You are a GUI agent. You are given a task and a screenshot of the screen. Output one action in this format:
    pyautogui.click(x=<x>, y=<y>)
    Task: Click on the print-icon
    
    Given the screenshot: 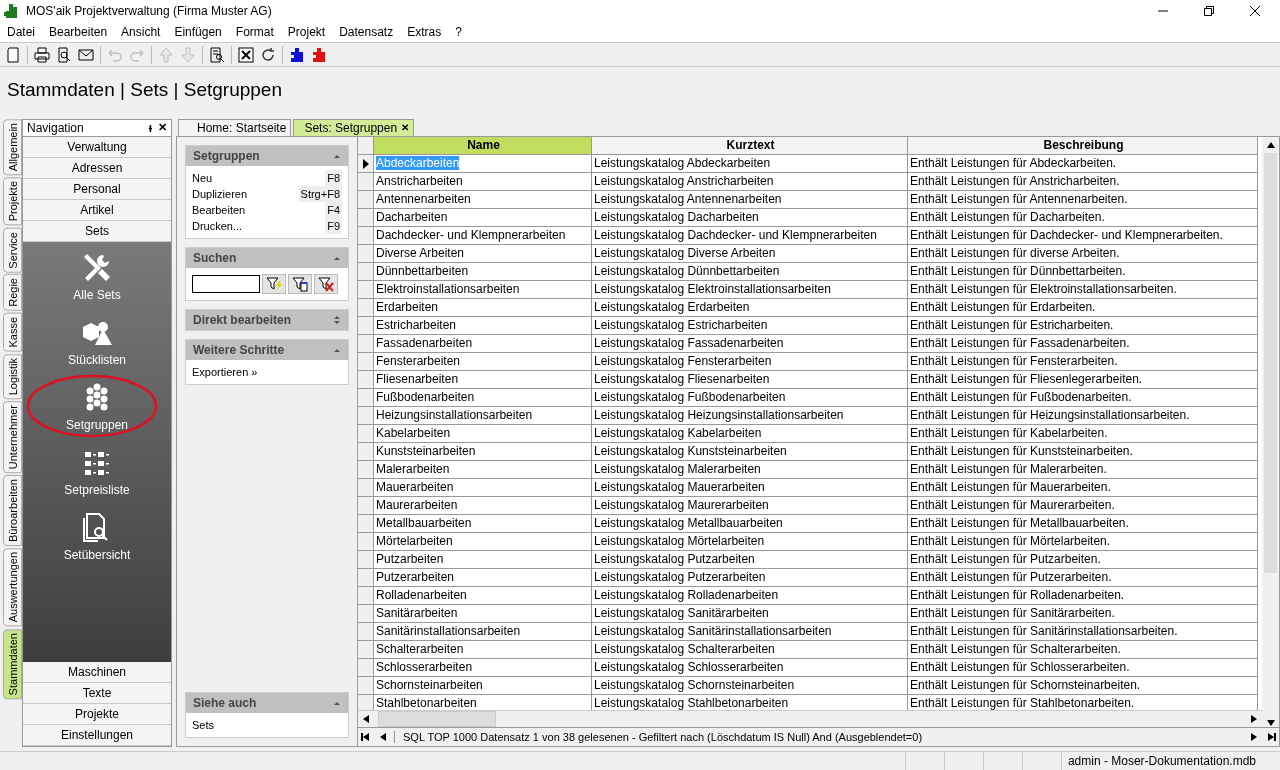 What is the action you would take?
    pyautogui.click(x=42, y=54)
    